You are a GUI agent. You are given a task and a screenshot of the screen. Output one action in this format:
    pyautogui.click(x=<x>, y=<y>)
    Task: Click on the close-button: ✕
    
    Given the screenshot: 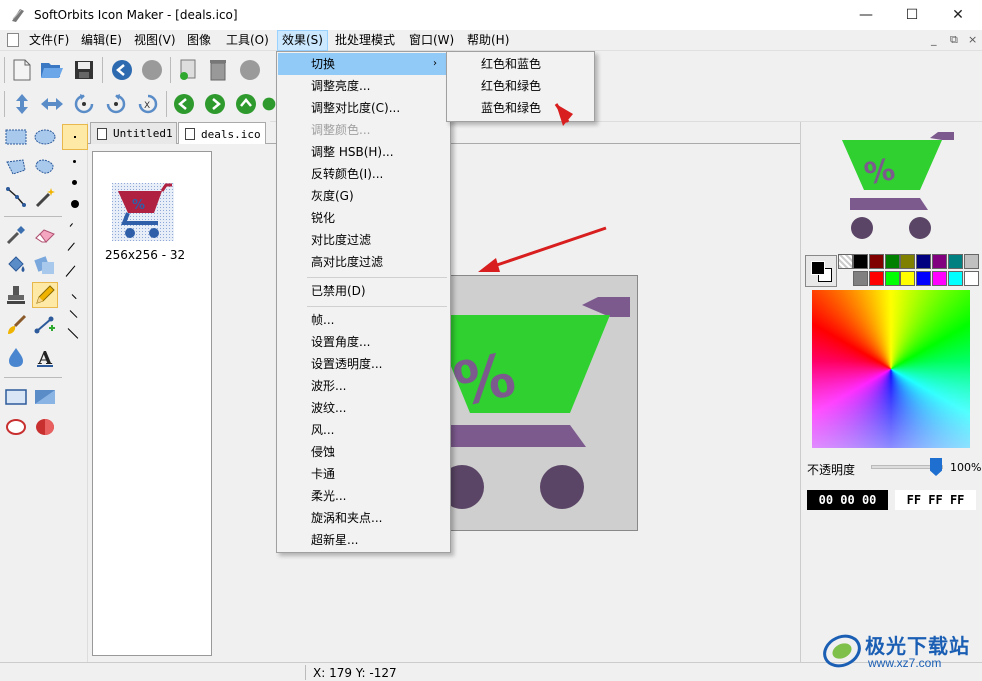 What is the action you would take?
    pyautogui.click(x=958, y=15)
    